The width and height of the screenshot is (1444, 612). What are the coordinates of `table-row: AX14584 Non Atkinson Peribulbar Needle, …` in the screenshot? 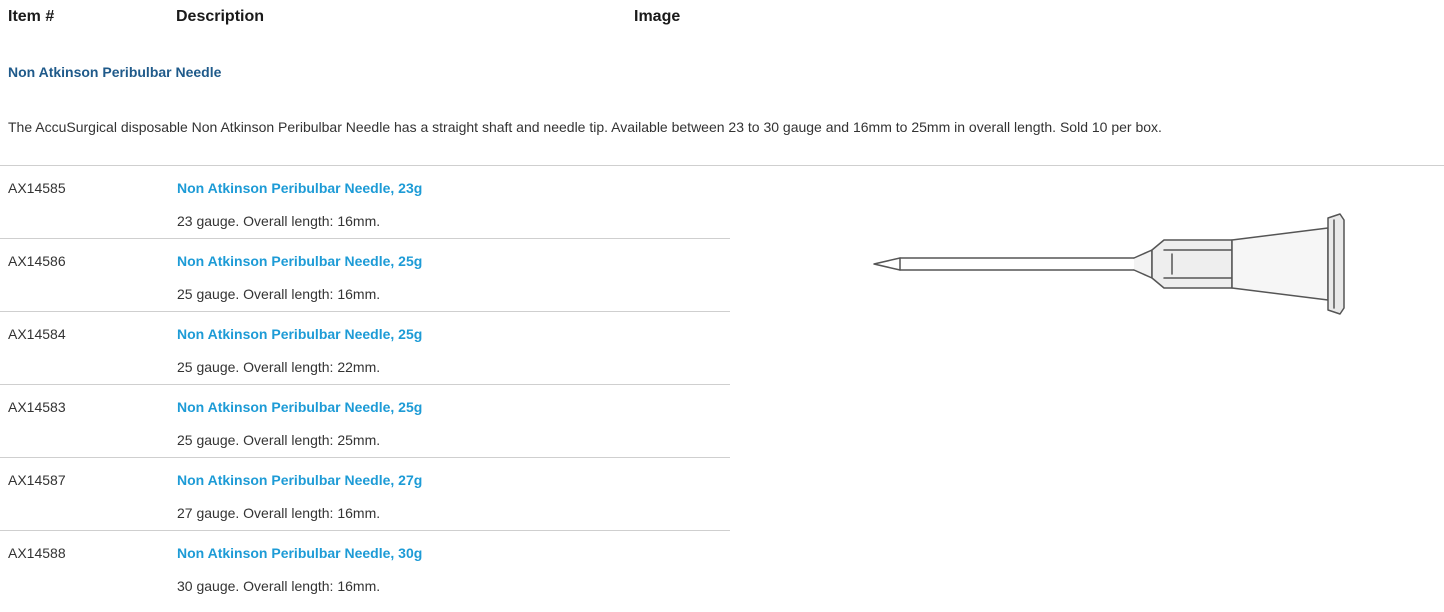 It's located at (365, 348).